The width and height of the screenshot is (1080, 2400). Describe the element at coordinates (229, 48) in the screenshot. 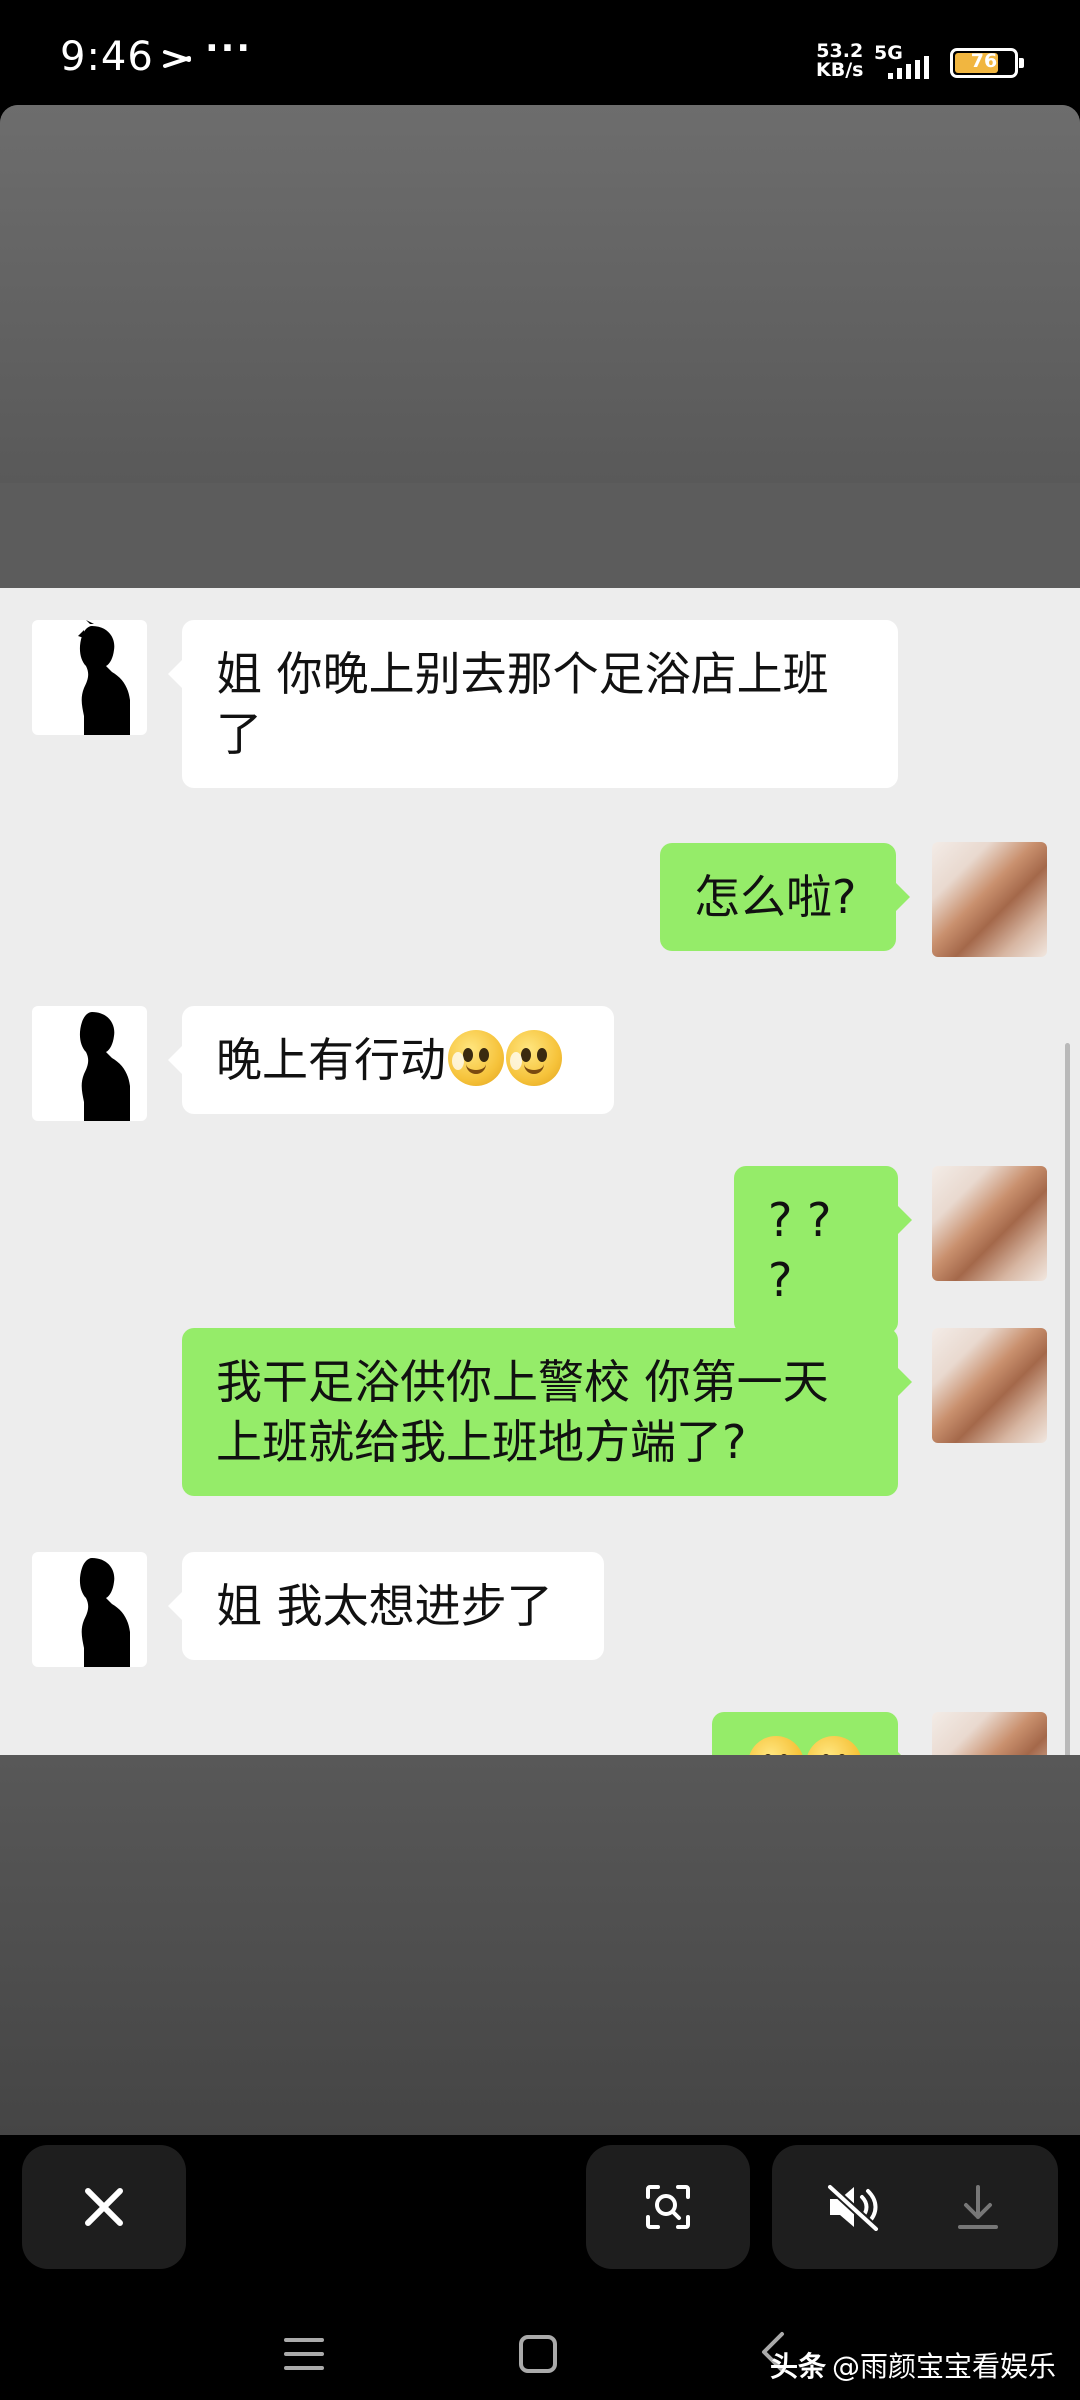

I see `more-notifications-icon: ···` at that location.